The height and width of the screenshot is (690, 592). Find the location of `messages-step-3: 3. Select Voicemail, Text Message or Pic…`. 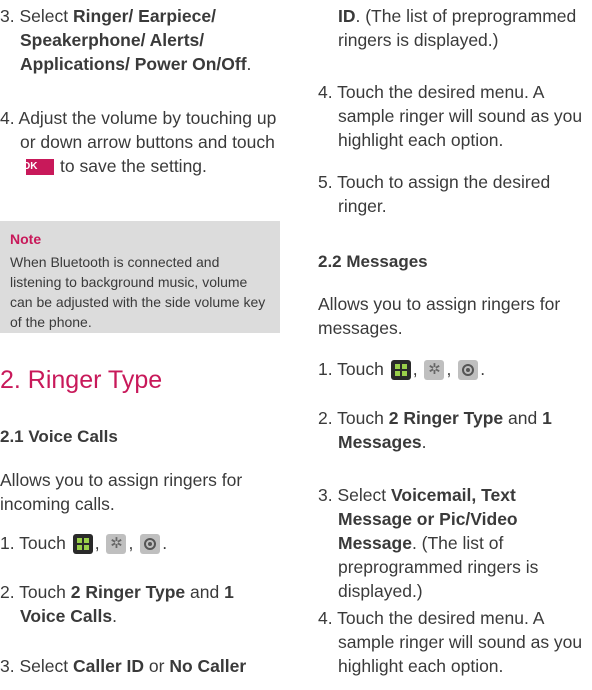

messages-step-3: 3. Select Voicemail, Text Message or Pic… is located at coordinates (428, 543).